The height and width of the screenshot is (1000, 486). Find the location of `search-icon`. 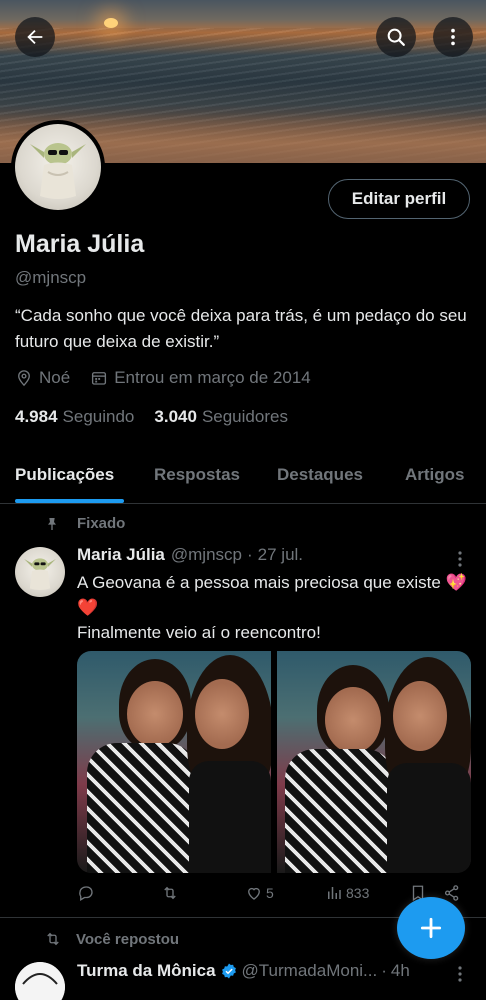

search-icon is located at coordinates (396, 37).